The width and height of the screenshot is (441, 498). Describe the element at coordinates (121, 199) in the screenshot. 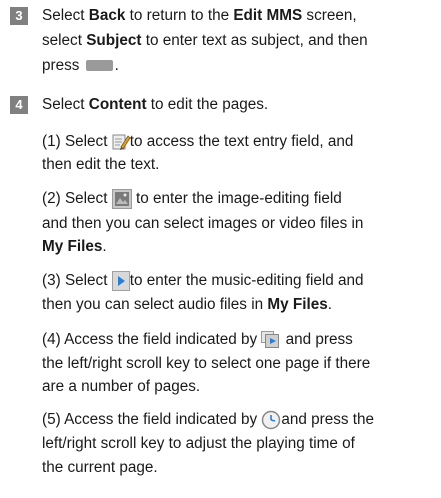

I see `image-icon` at that location.